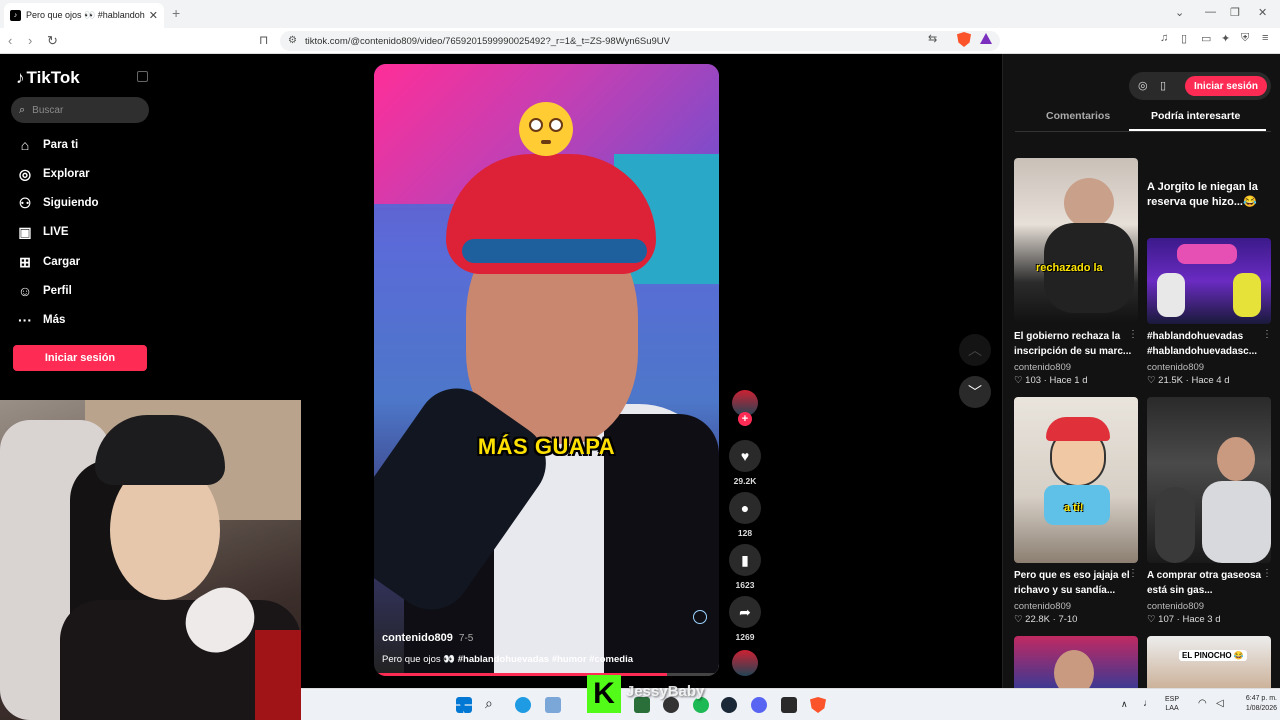 This screenshot has width=1280, height=720. I want to click on flushed-emoji-icon, so click(546, 129).